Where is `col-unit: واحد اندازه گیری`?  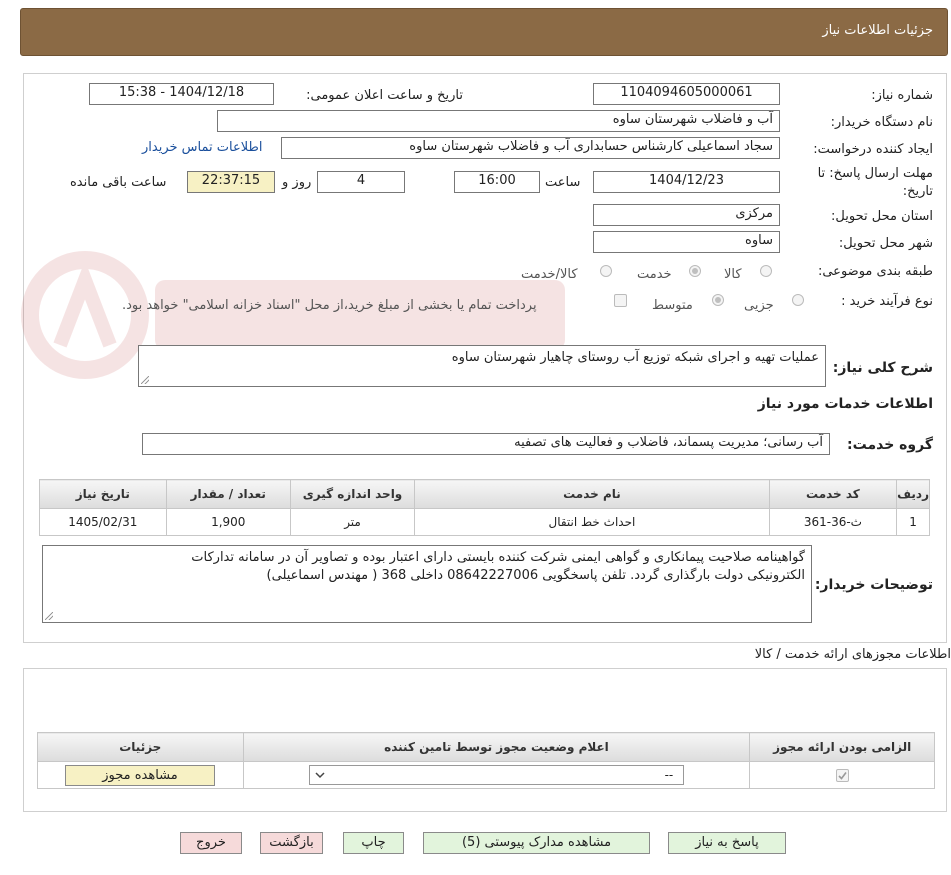 col-unit: واحد اندازه گیری is located at coordinates (352, 494).